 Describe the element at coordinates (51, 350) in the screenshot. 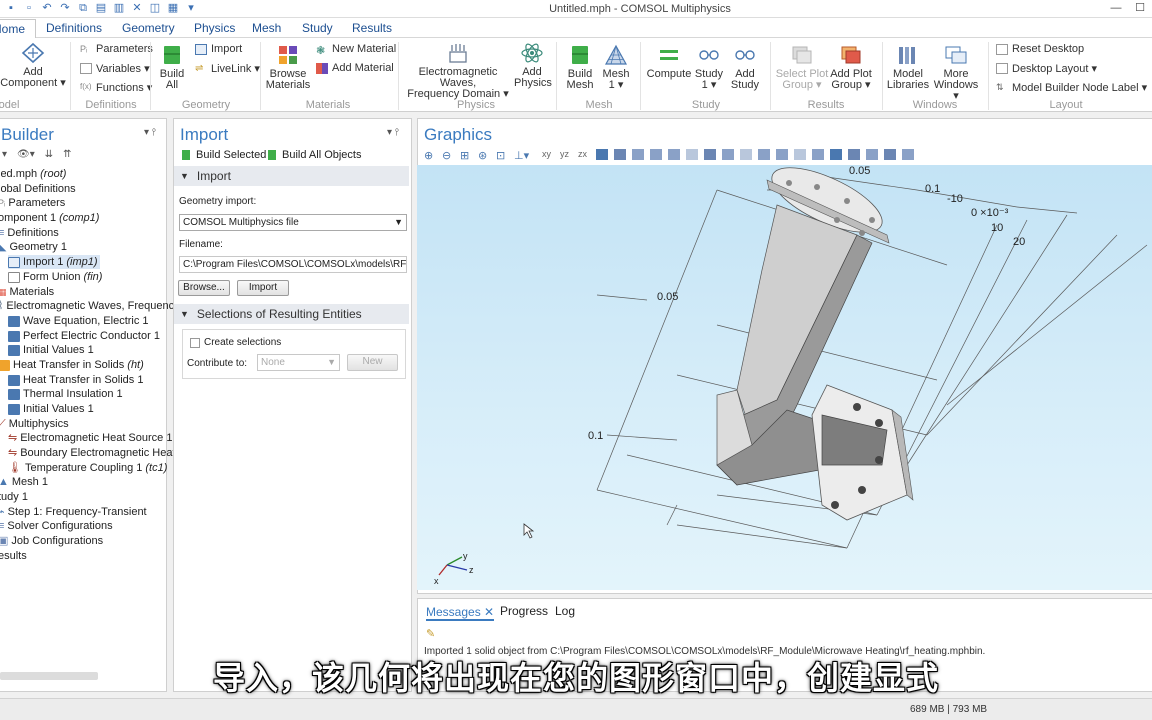

I see `tree-item-initial-values-emw: Initial Values 1` at that location.